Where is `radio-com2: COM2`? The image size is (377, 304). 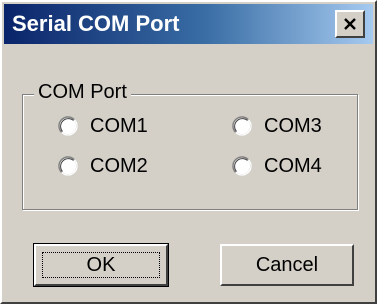 radio-com2: COM2 is located at coordinates (103, 166).